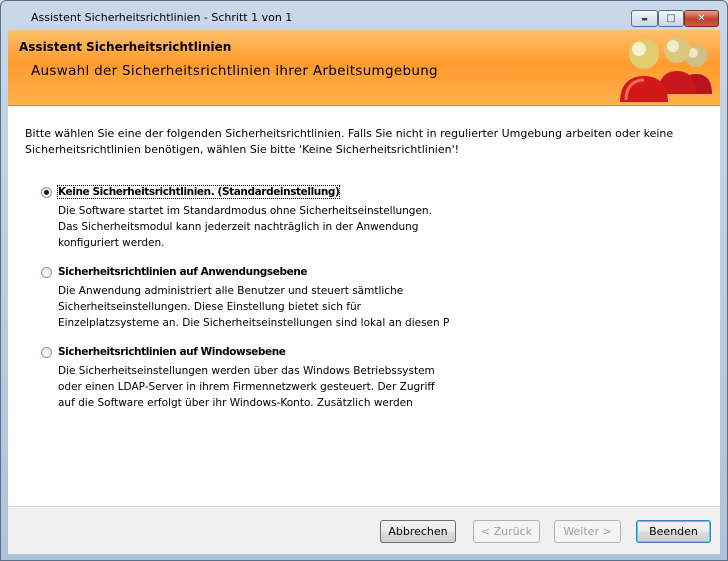 The width and height of the screenshot is (728, 561). I want to click on radio-application, so click(46, 272).